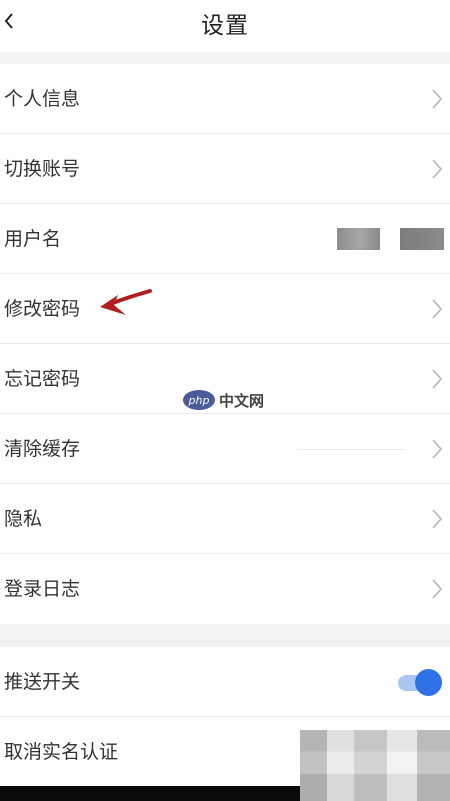  I want to click on bottom-bar, so click(150, 793).